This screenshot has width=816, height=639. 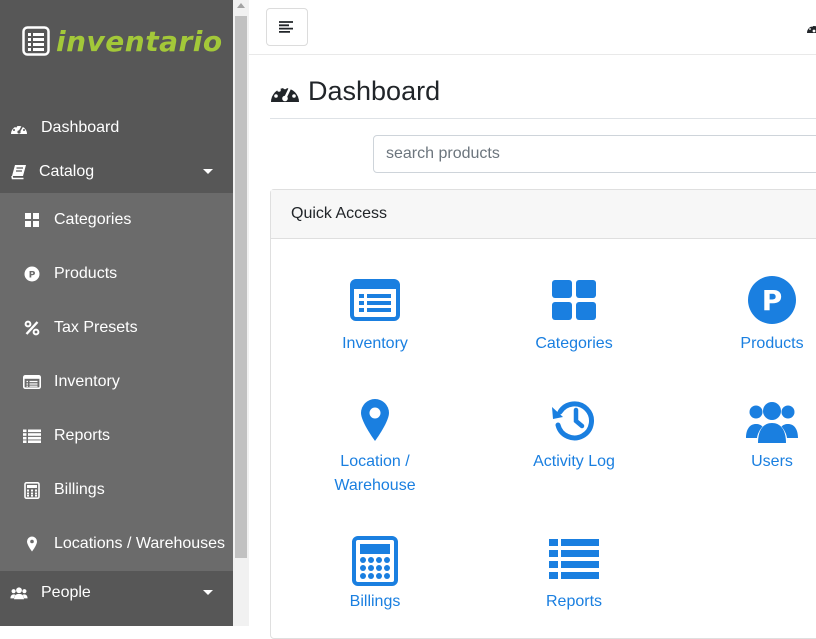 I want to click on percent-icon, so click(x=32, y=328).